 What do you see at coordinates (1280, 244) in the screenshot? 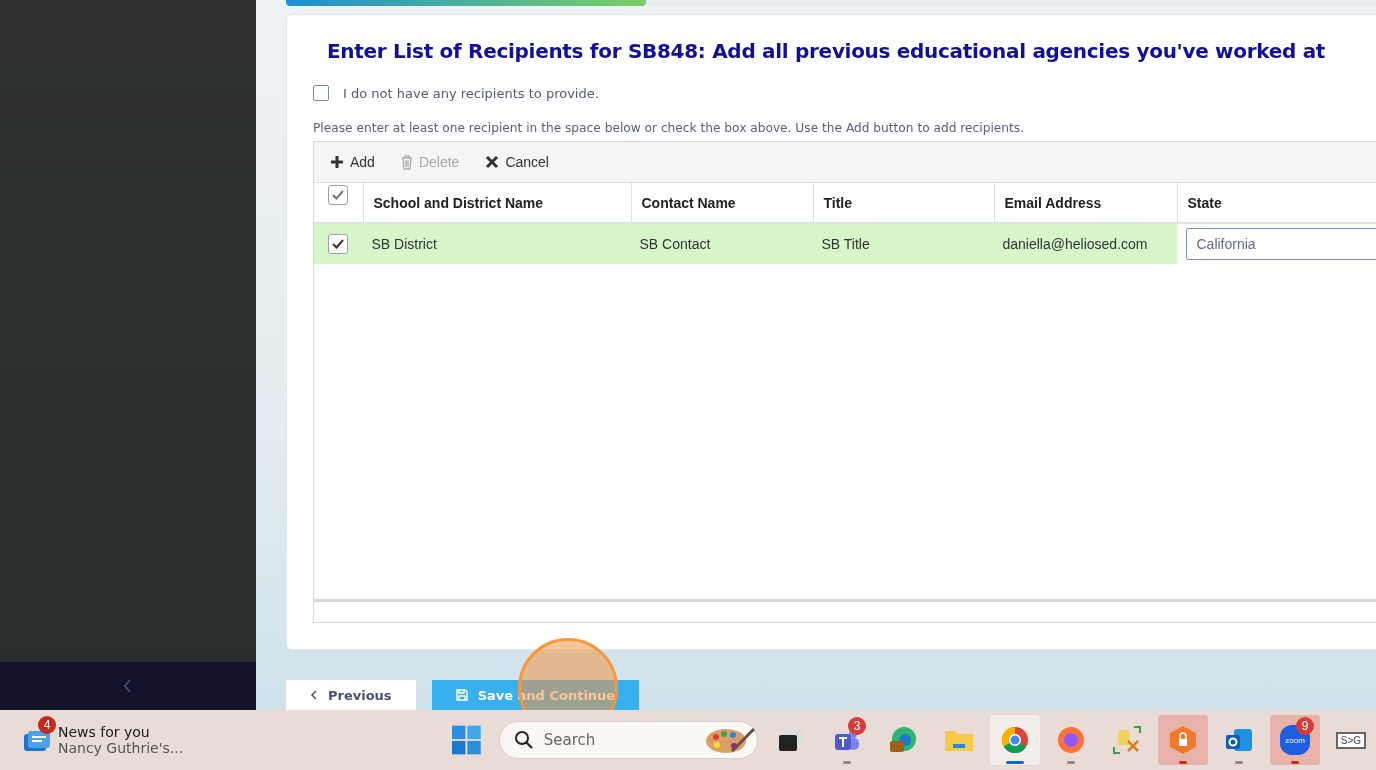
I see `state-field: California` at bounding box center [1280, 244].